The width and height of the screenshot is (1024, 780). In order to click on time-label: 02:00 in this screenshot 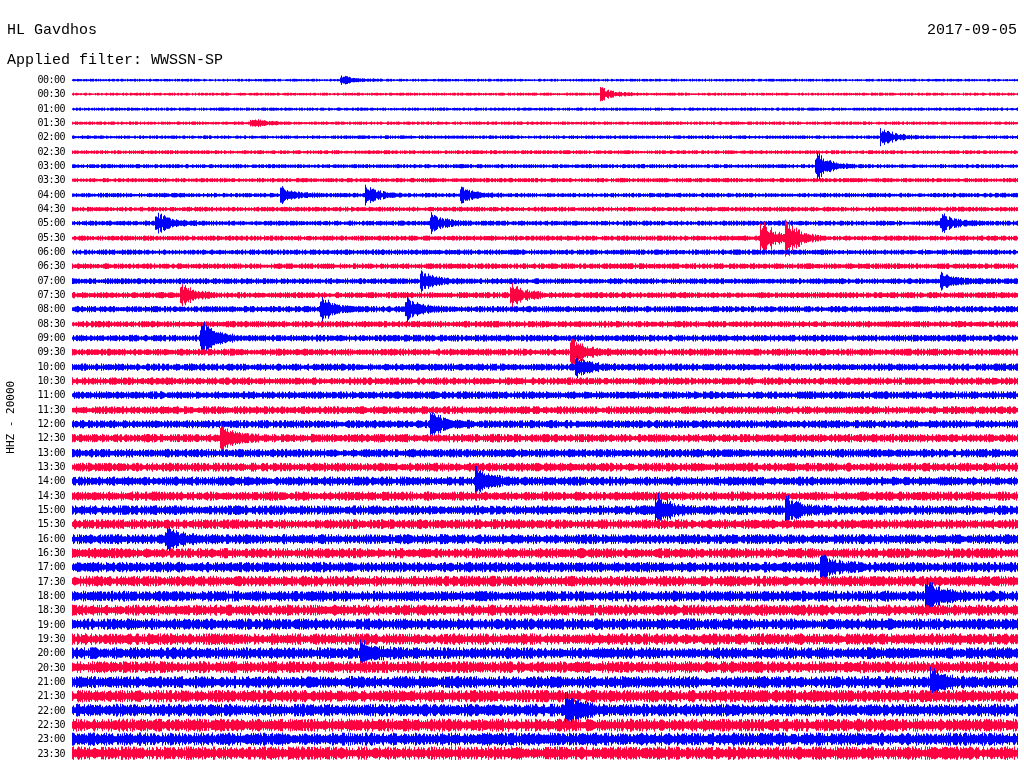, I will do `click(50, 137)`.